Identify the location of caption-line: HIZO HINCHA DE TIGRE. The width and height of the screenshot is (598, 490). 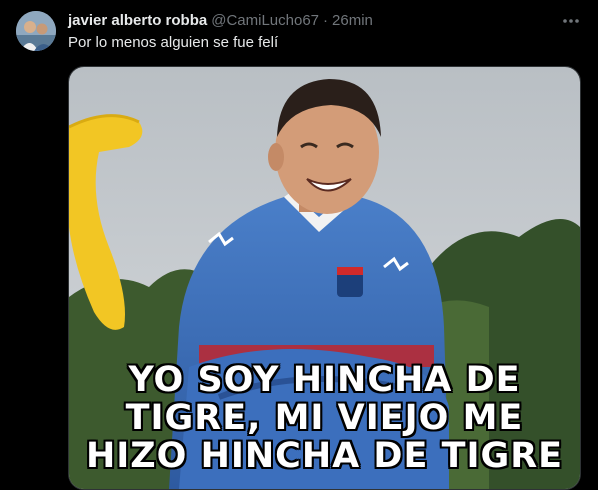
(324, 456).